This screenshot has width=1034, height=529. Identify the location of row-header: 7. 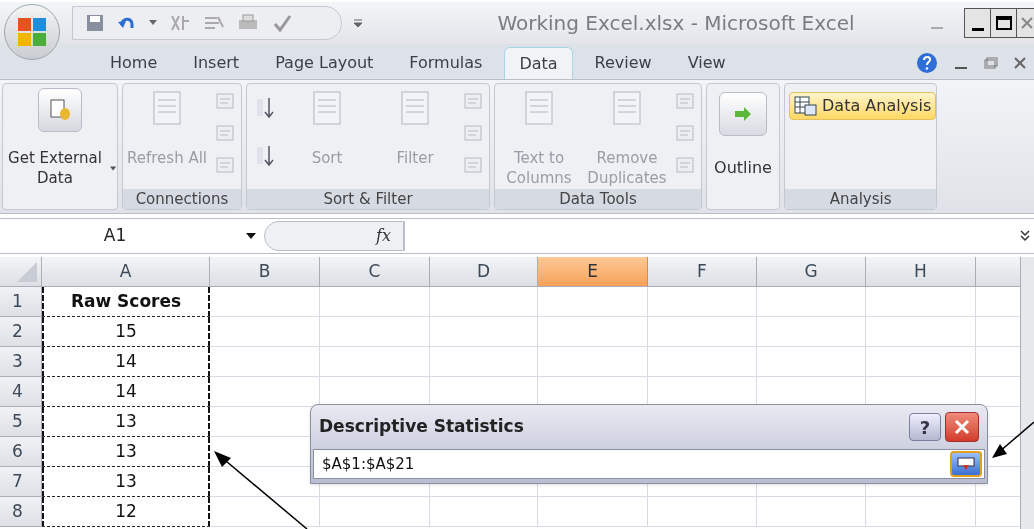
(21, 482).